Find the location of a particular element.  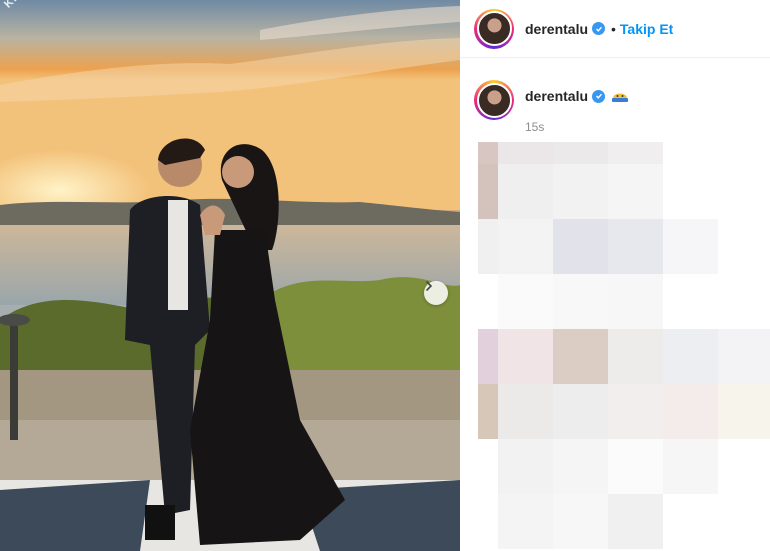

next-photo-button is located at coordinates (436, 293).